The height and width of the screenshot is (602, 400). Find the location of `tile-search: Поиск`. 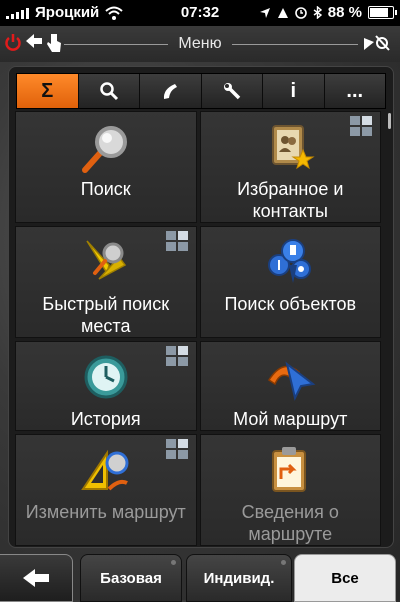

tile-search: Поиск is located at coordinates (106, 167).